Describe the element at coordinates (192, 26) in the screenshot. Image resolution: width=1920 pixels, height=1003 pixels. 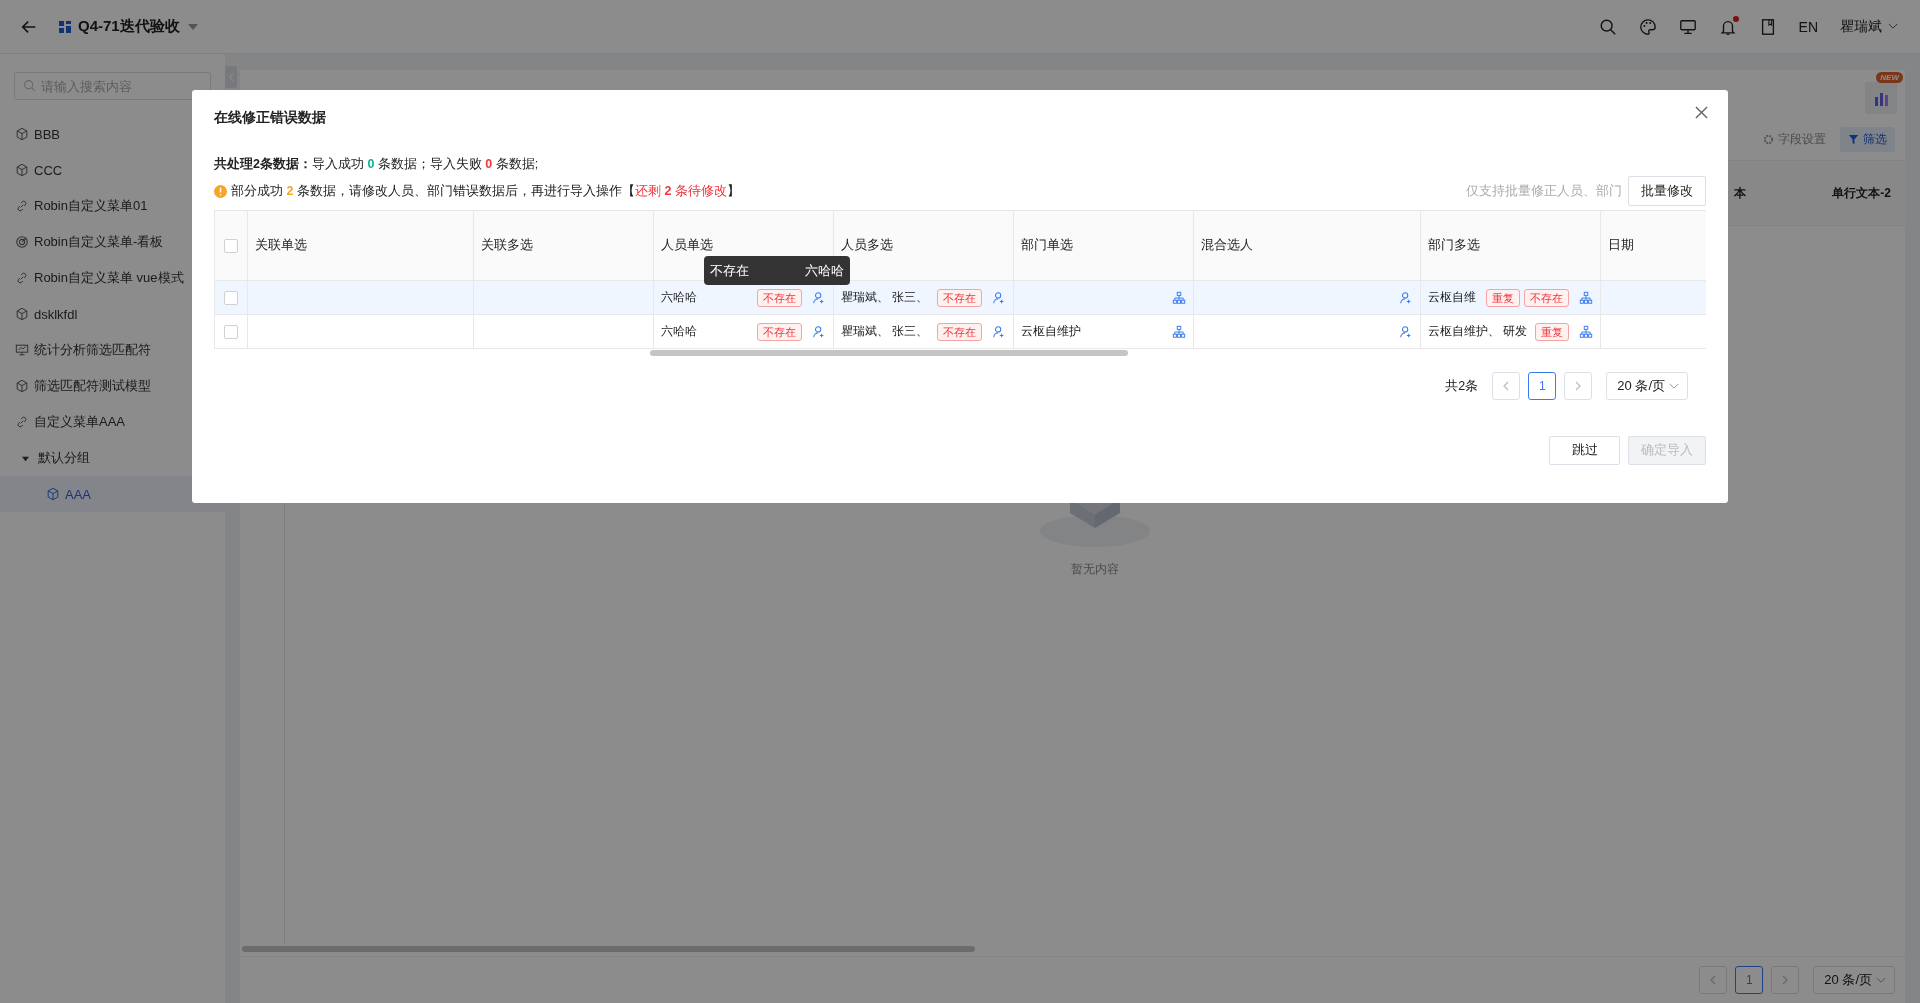
I see `caret-icon` at that location.